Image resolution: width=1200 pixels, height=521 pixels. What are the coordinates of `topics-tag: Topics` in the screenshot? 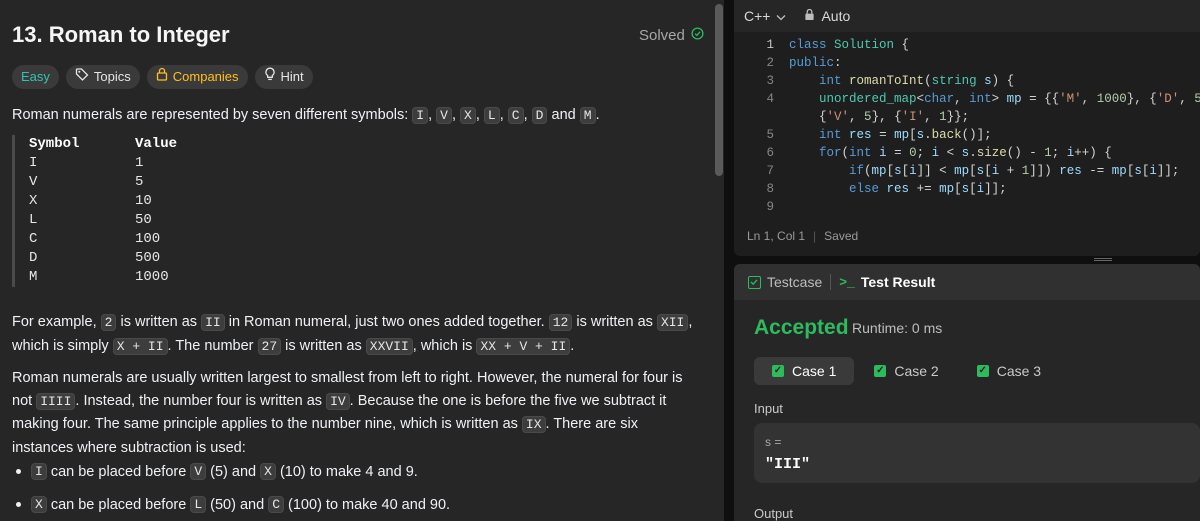 It's located at (102, 77).